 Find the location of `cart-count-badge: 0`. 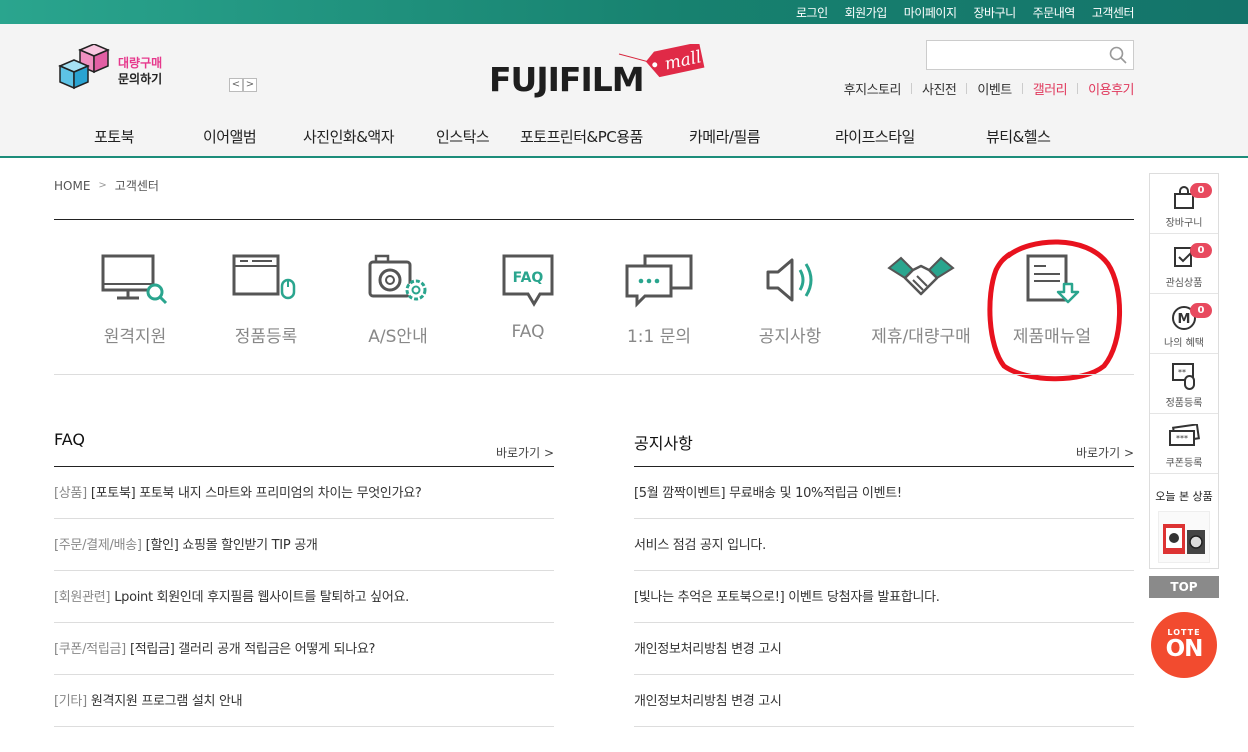

cart-count-badge: 0 is located at coordinates (1201, 190).